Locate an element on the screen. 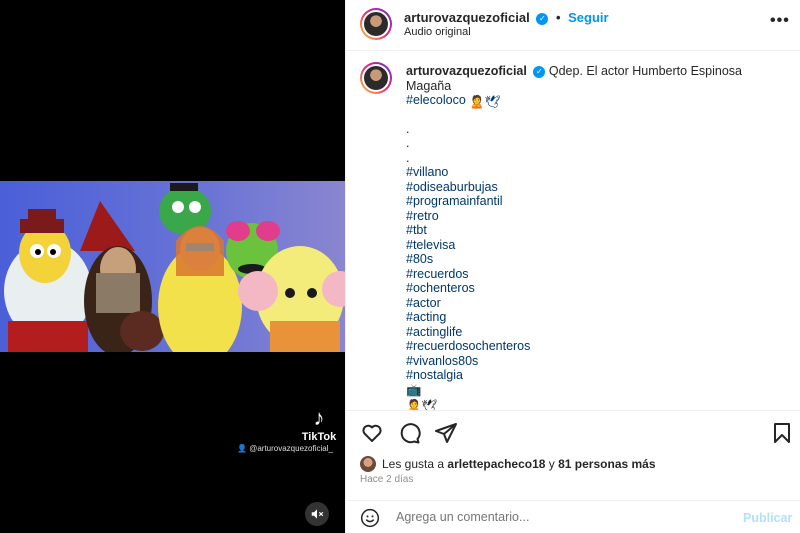  hashtag: #recuerdosochenteros is located at coordinates (596, 346).